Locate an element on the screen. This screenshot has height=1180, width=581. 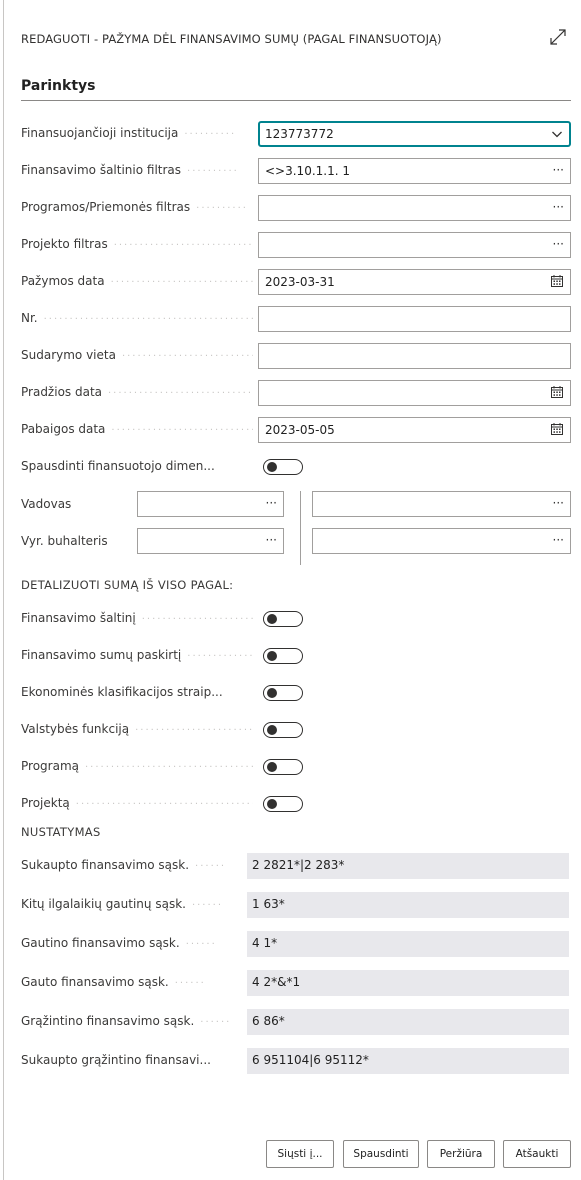
expand-icon is located at coordinates (558, 37).